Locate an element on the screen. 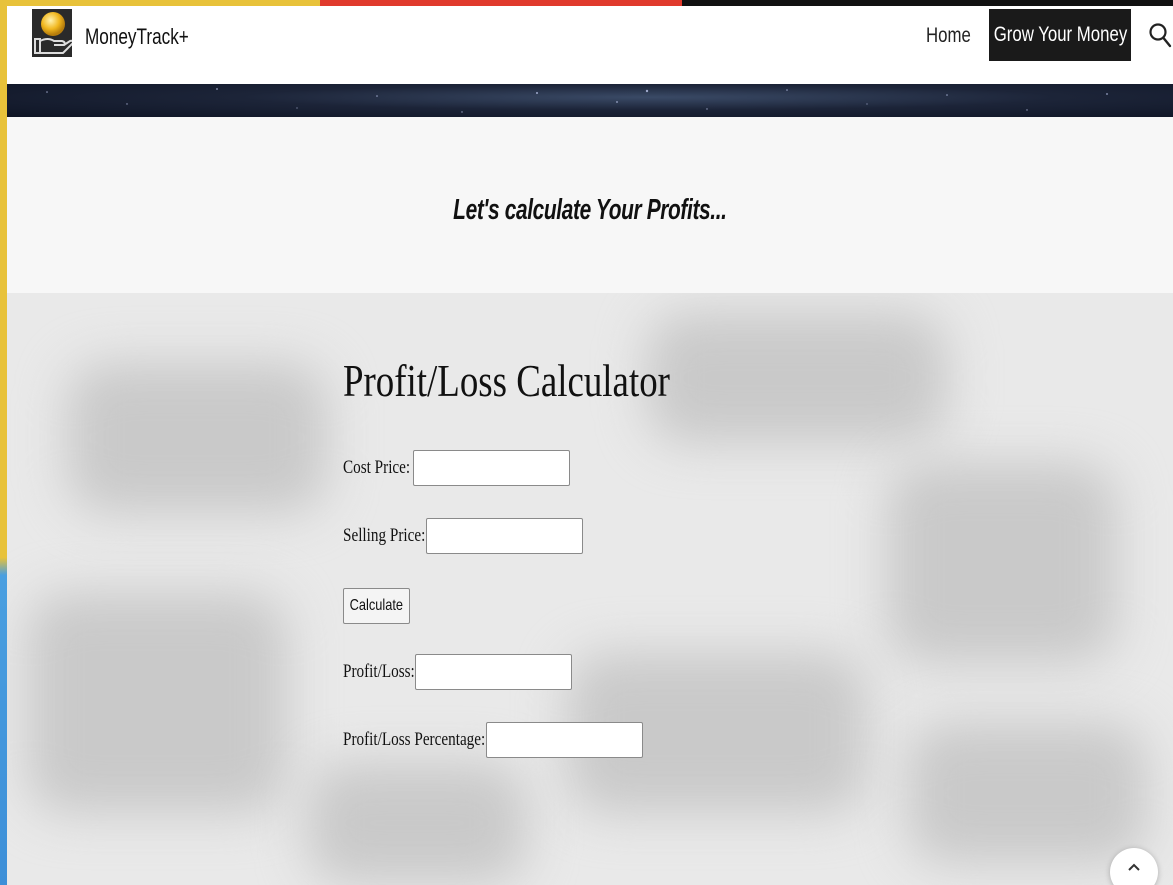 This screenshot has height=885, width=1173. profit-loss-output is located at coordinates (493, 672).